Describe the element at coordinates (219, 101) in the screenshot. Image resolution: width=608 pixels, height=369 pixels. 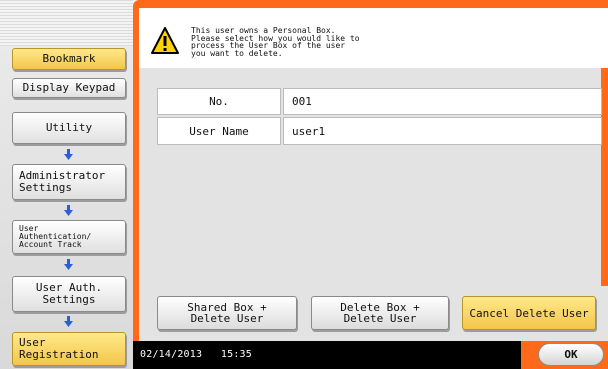
I see `number-label: No.` at that location.